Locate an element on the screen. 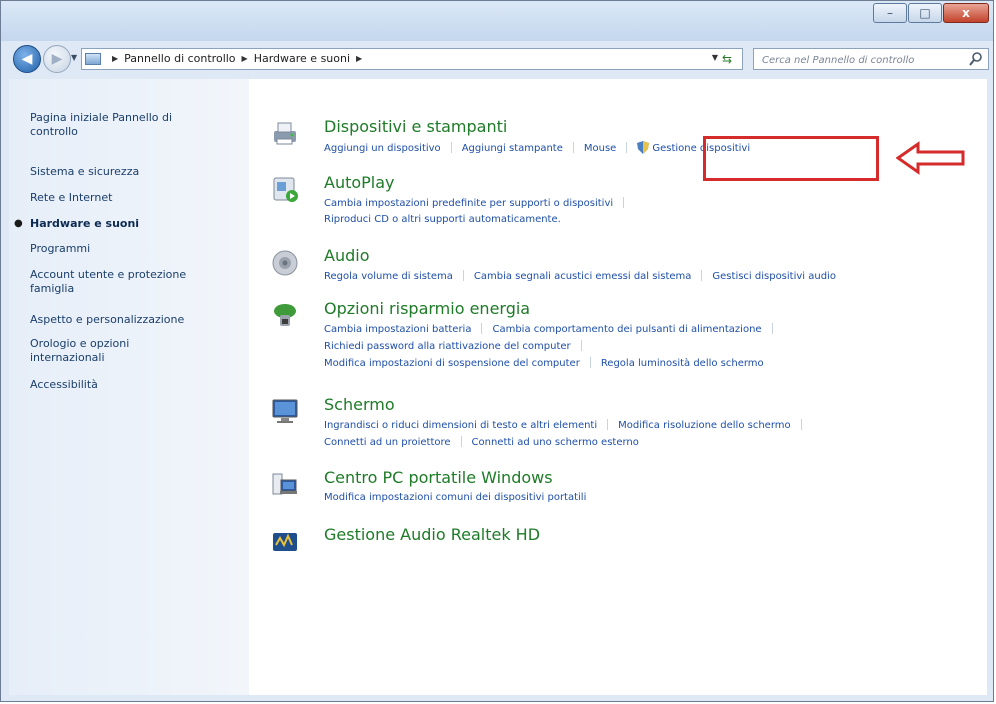 This screenshot has width=996, height=704. mouse-link: Mouse is located at coordinates (600, 148).